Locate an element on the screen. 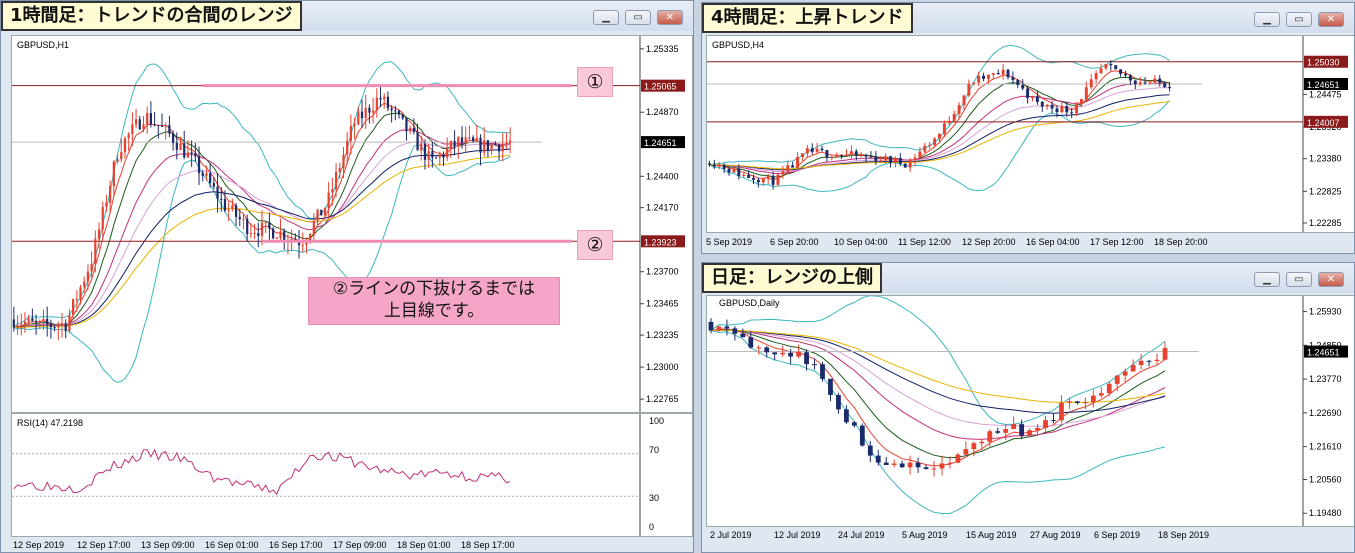 This screenshot has height=553, width=1355. daily-symbol-label: GBPUSD,Daily is located at coordinates (749, 303).